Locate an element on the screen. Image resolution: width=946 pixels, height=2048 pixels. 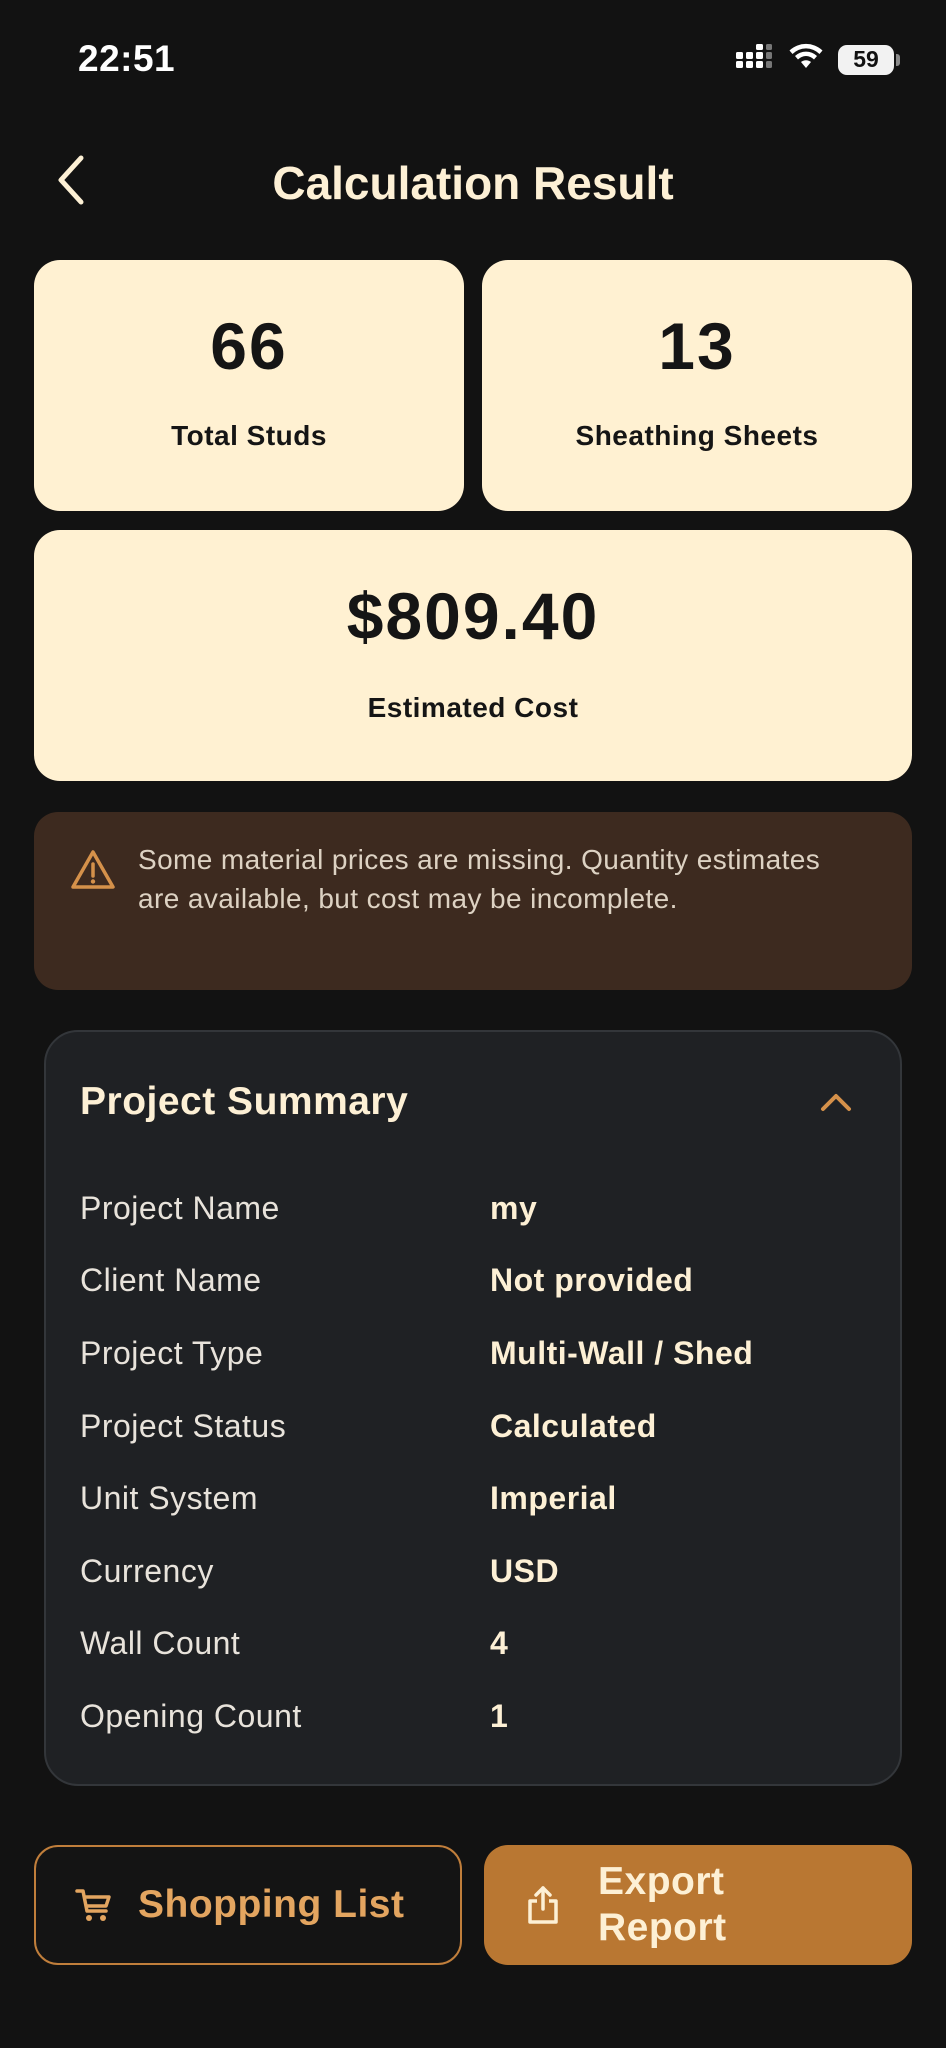
total-studs-card: 66 Total Studs is located at coordinates (249, 385).